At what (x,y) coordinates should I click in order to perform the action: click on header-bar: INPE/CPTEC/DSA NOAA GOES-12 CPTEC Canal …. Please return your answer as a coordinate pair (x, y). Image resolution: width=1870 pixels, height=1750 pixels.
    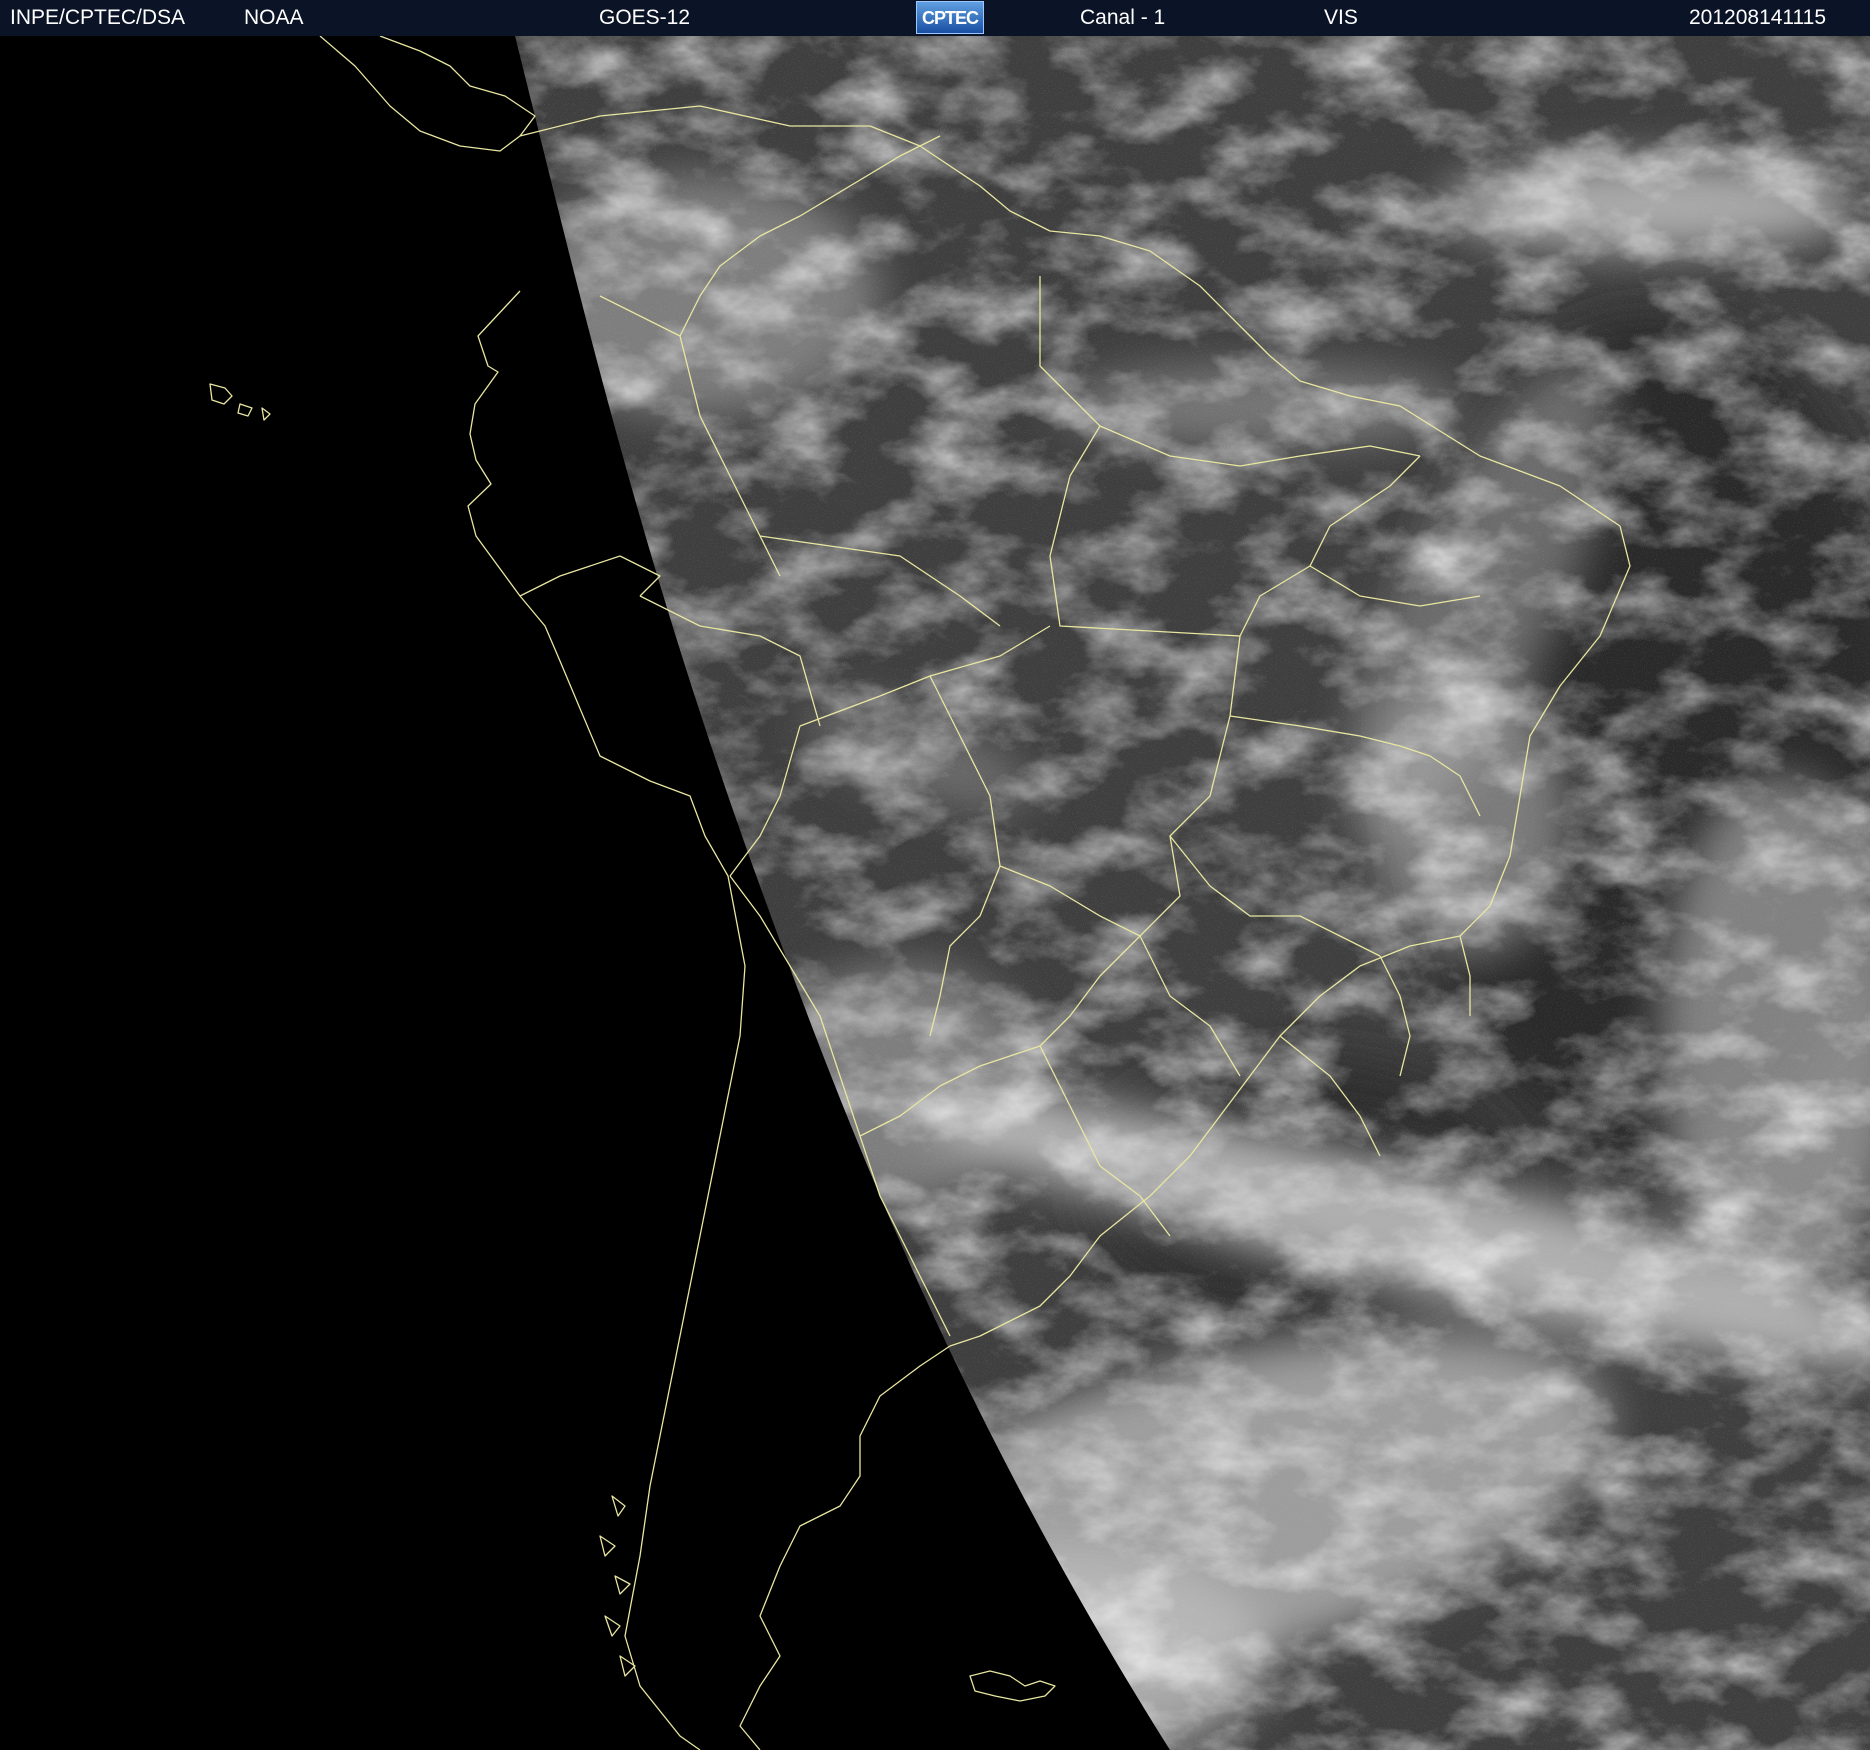
    Looking at the image, I should click on (935, 18).